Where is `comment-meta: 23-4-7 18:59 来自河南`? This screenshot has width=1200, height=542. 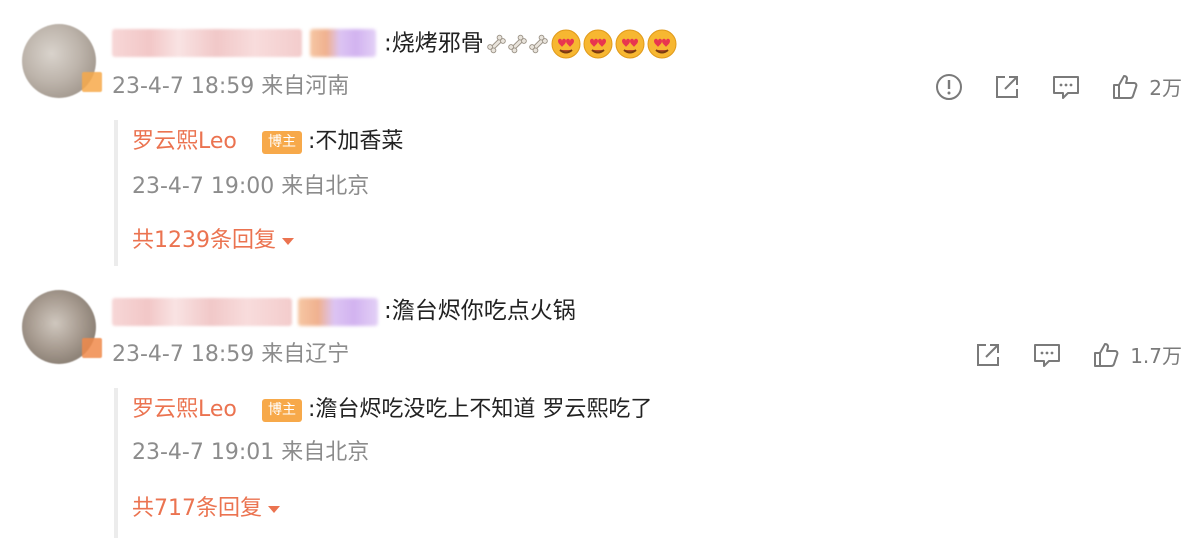
comment-meta: 23-4-7 18:59 来自河南 is located at coordinates (231, 86).